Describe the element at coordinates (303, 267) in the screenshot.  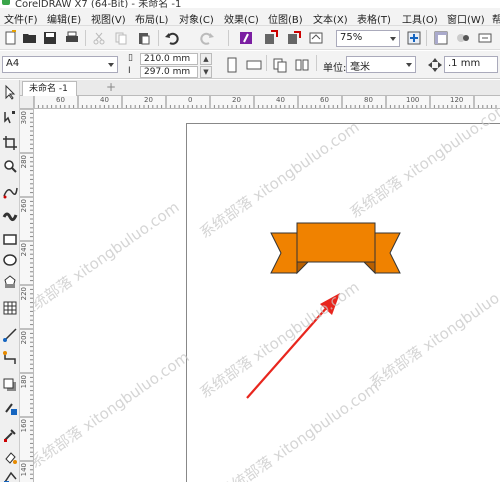
I see `ribbon-left-fold` at that location.